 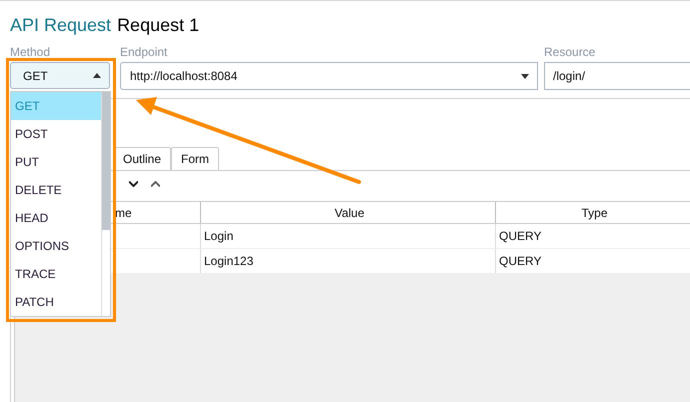 I want to click on caret-down-icon, so click(x=525, y=76).